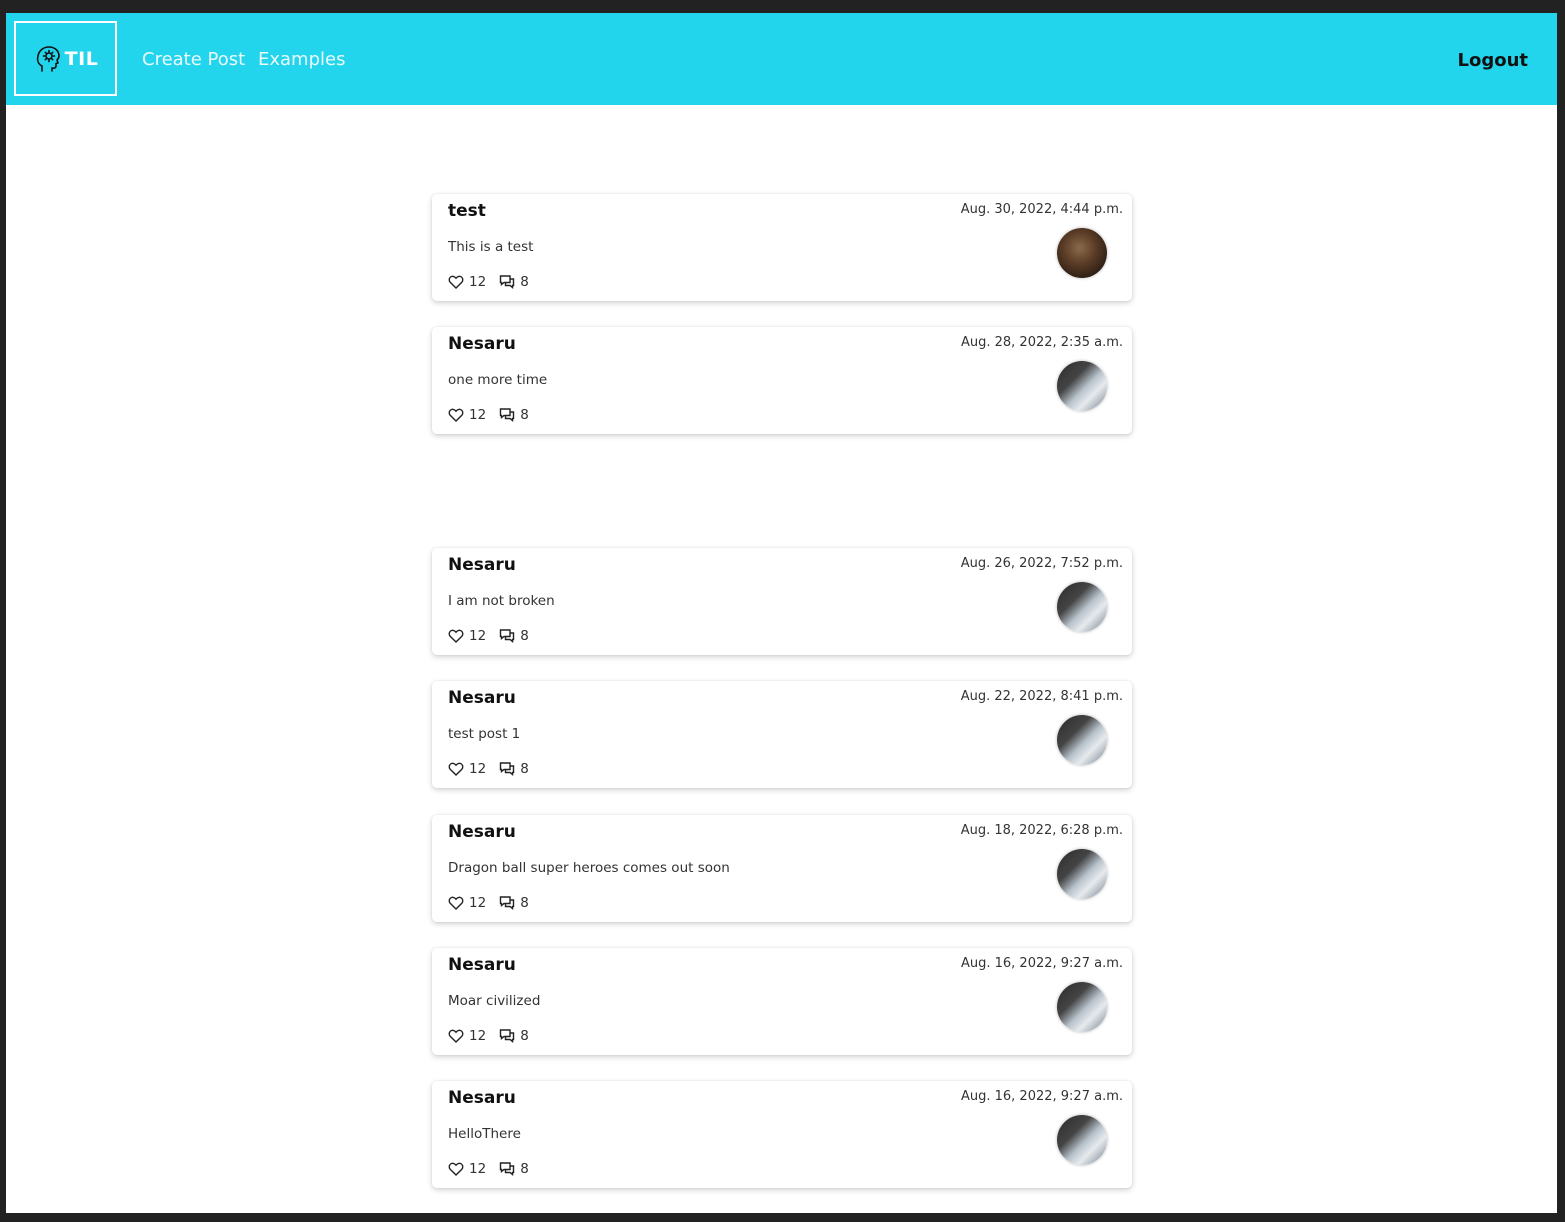  What do you see at coordinates (589, 868) in the screenshot?
I see `post-body: Dragon ball super heroes comes out soon` at bounding box center [589, 868].